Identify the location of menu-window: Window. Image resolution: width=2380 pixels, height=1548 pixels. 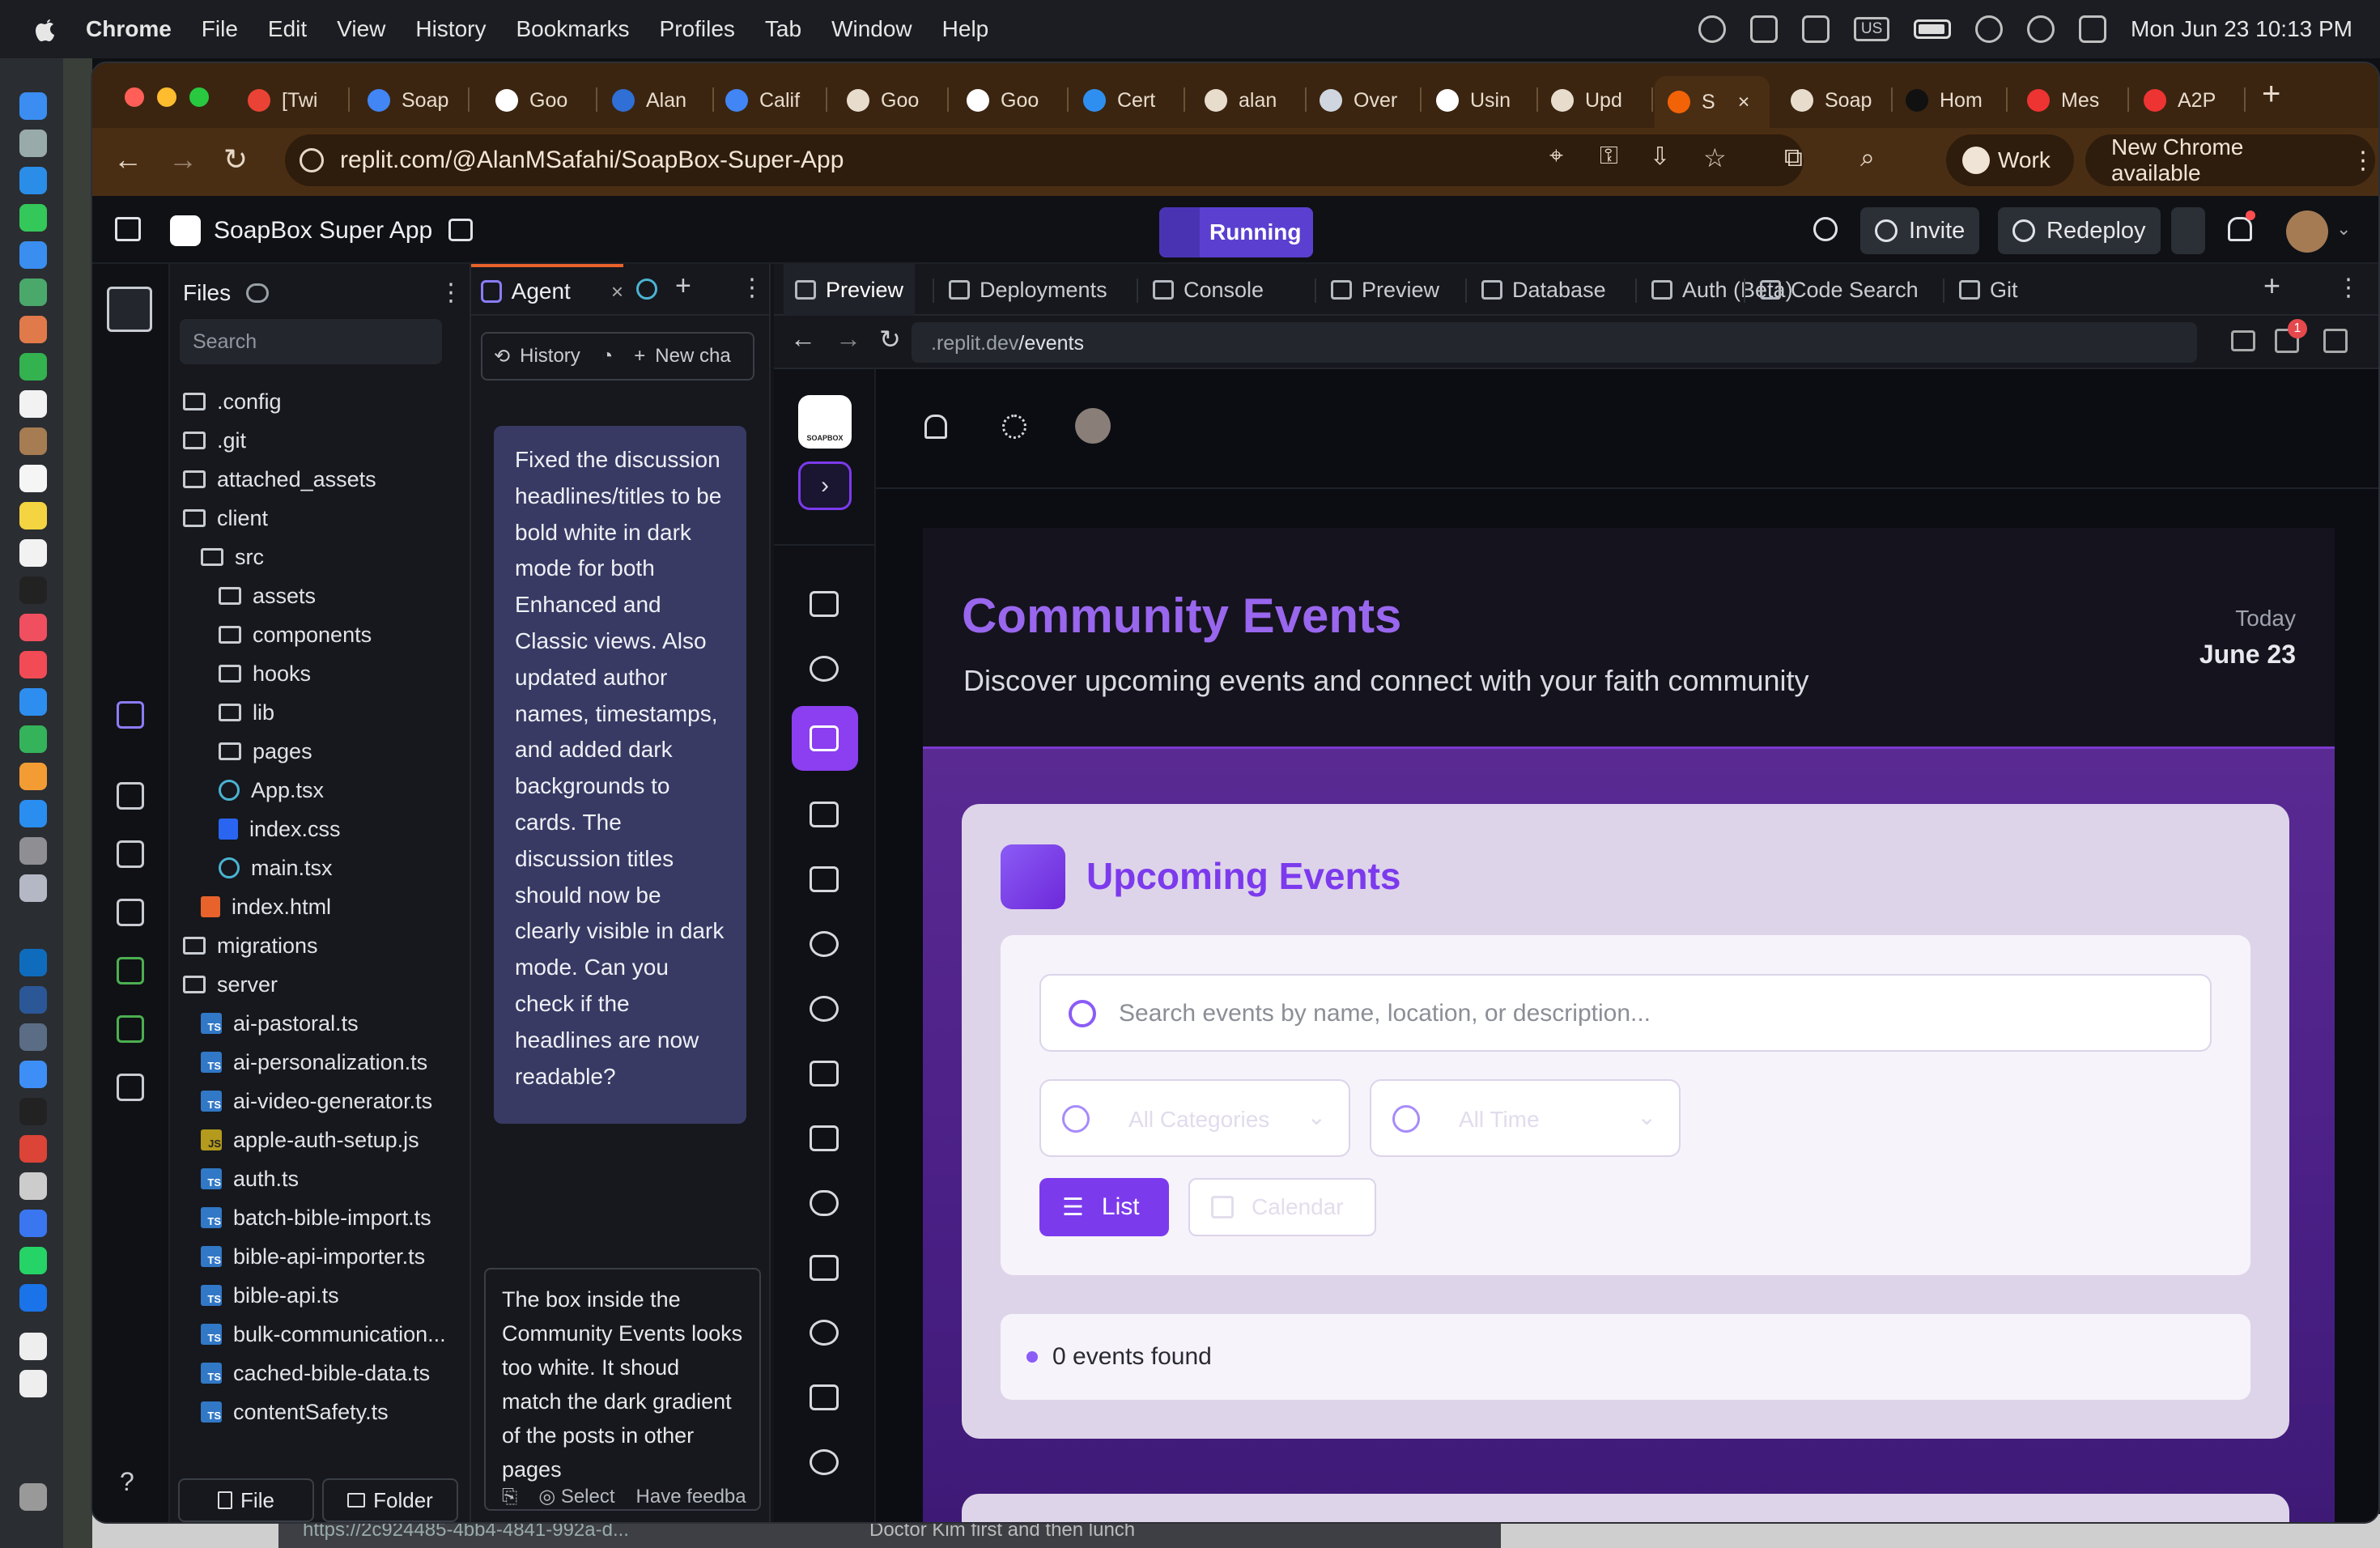
(871, 29).